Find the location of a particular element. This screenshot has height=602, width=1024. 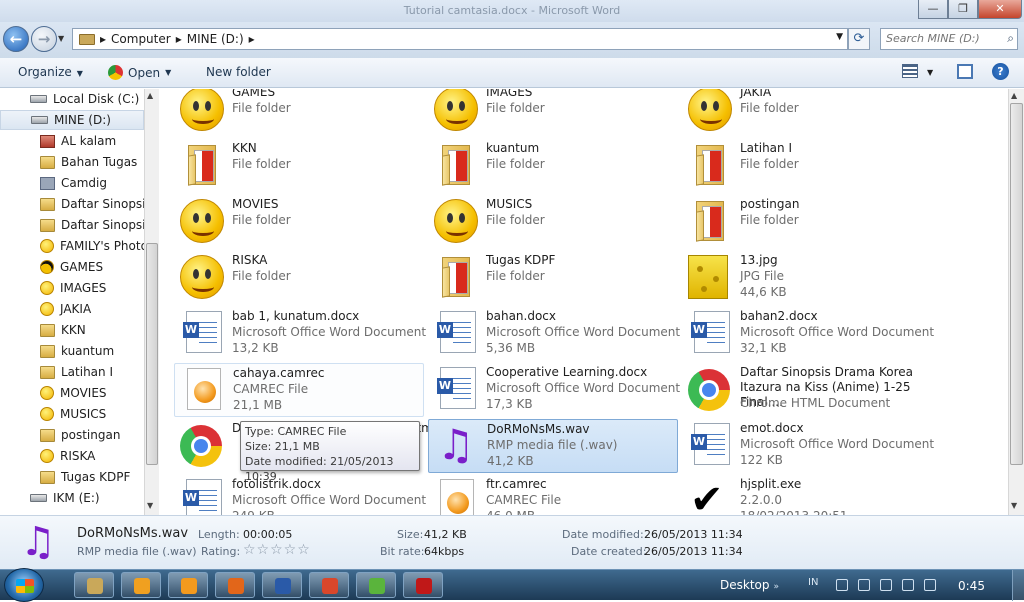

nav-item: postingan is located at coordinates (72, 435).